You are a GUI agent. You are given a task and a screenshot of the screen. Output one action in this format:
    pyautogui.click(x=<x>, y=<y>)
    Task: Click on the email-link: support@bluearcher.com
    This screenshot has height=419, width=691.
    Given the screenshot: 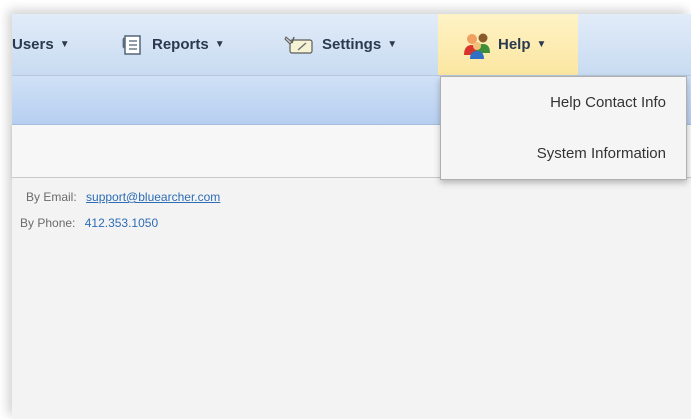 What is the action you would take?
    pyautogui.click(x=153, y=197)
    